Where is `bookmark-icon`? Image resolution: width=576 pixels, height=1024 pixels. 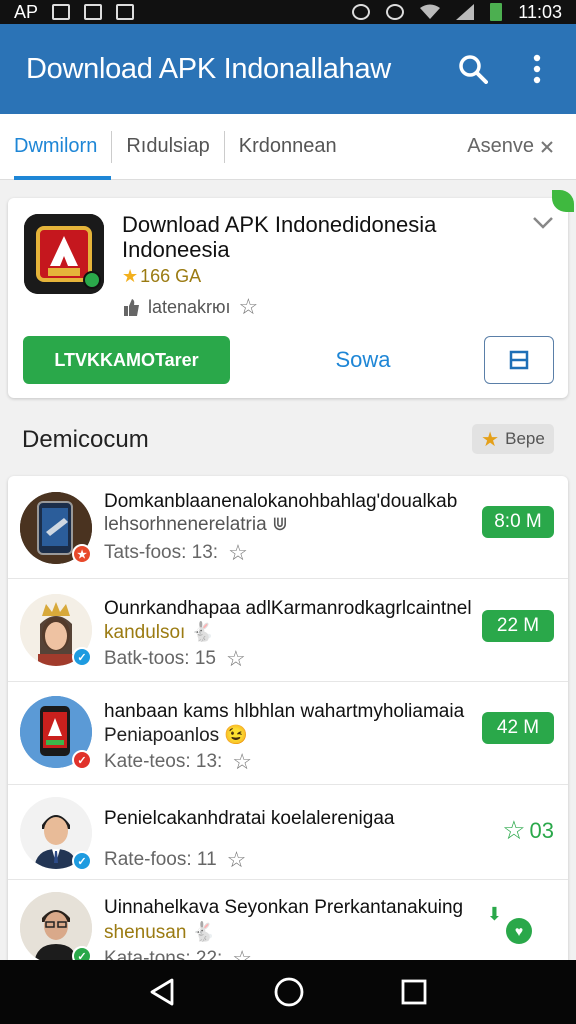
bookmark-icon is located at coordinates (519, 360).